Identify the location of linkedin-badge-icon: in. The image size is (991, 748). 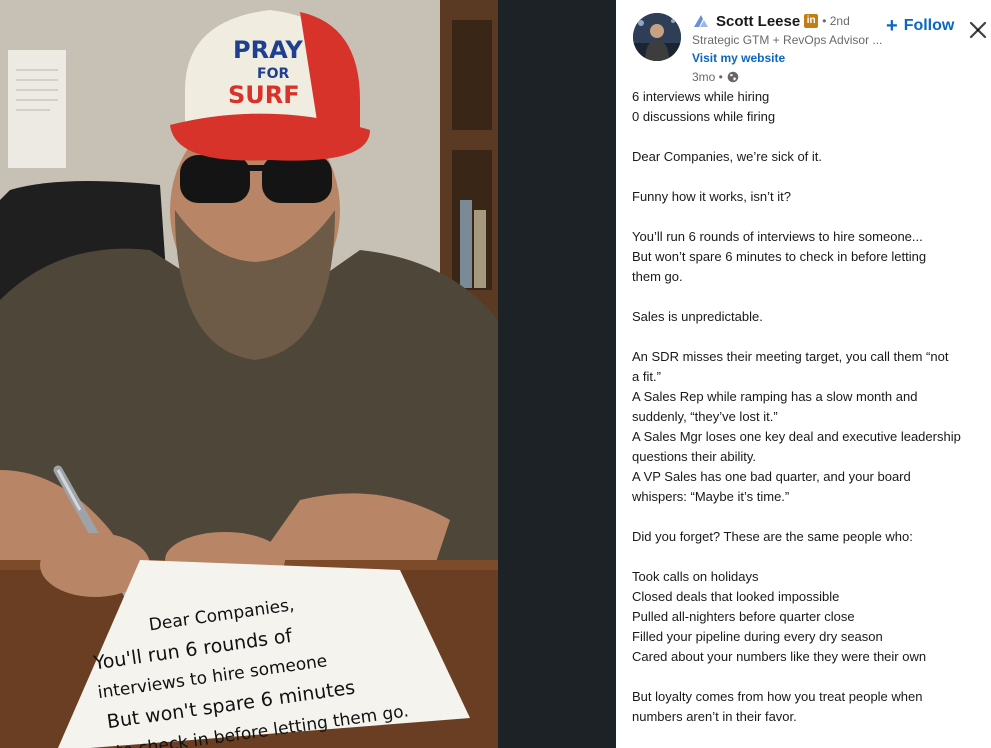
(811, 21).